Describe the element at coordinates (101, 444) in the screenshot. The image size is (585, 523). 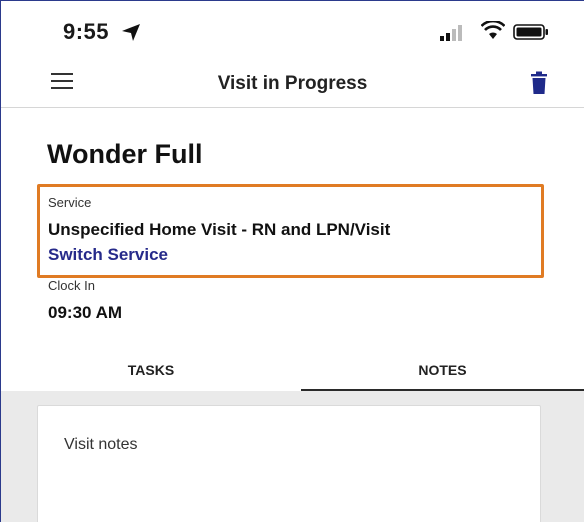
I see `visit-notes-placeholder: Visit notes` at that location.